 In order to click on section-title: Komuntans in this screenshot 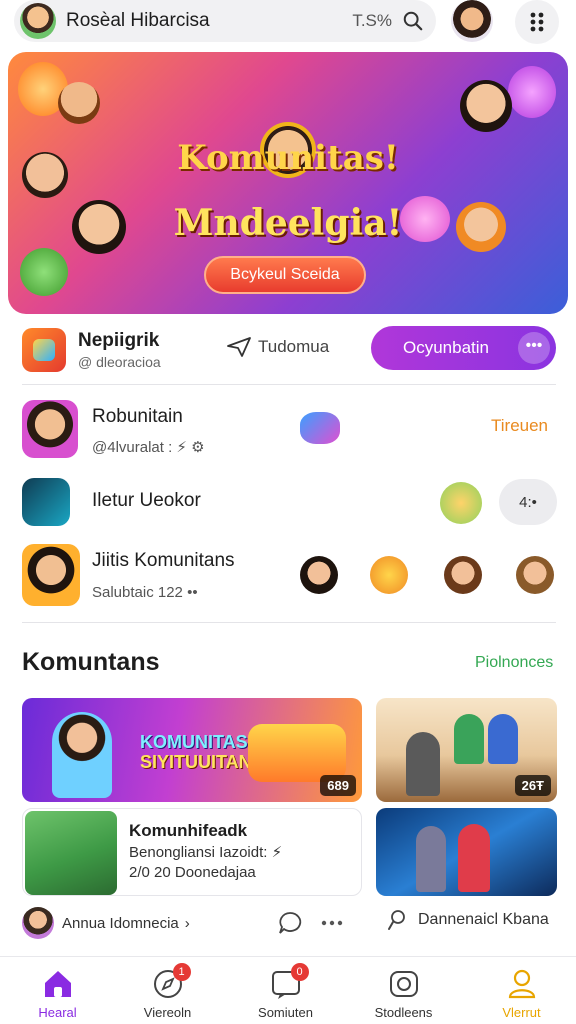, I will do `click(91, 662)`.